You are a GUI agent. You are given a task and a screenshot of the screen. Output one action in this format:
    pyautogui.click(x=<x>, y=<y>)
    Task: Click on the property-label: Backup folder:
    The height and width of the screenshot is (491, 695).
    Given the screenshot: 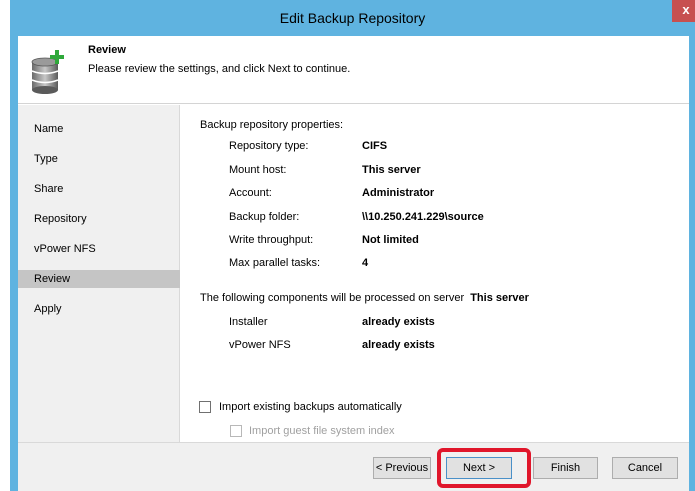 What is the action you would take?
    pyautogui.click(x=264, y=217)
    